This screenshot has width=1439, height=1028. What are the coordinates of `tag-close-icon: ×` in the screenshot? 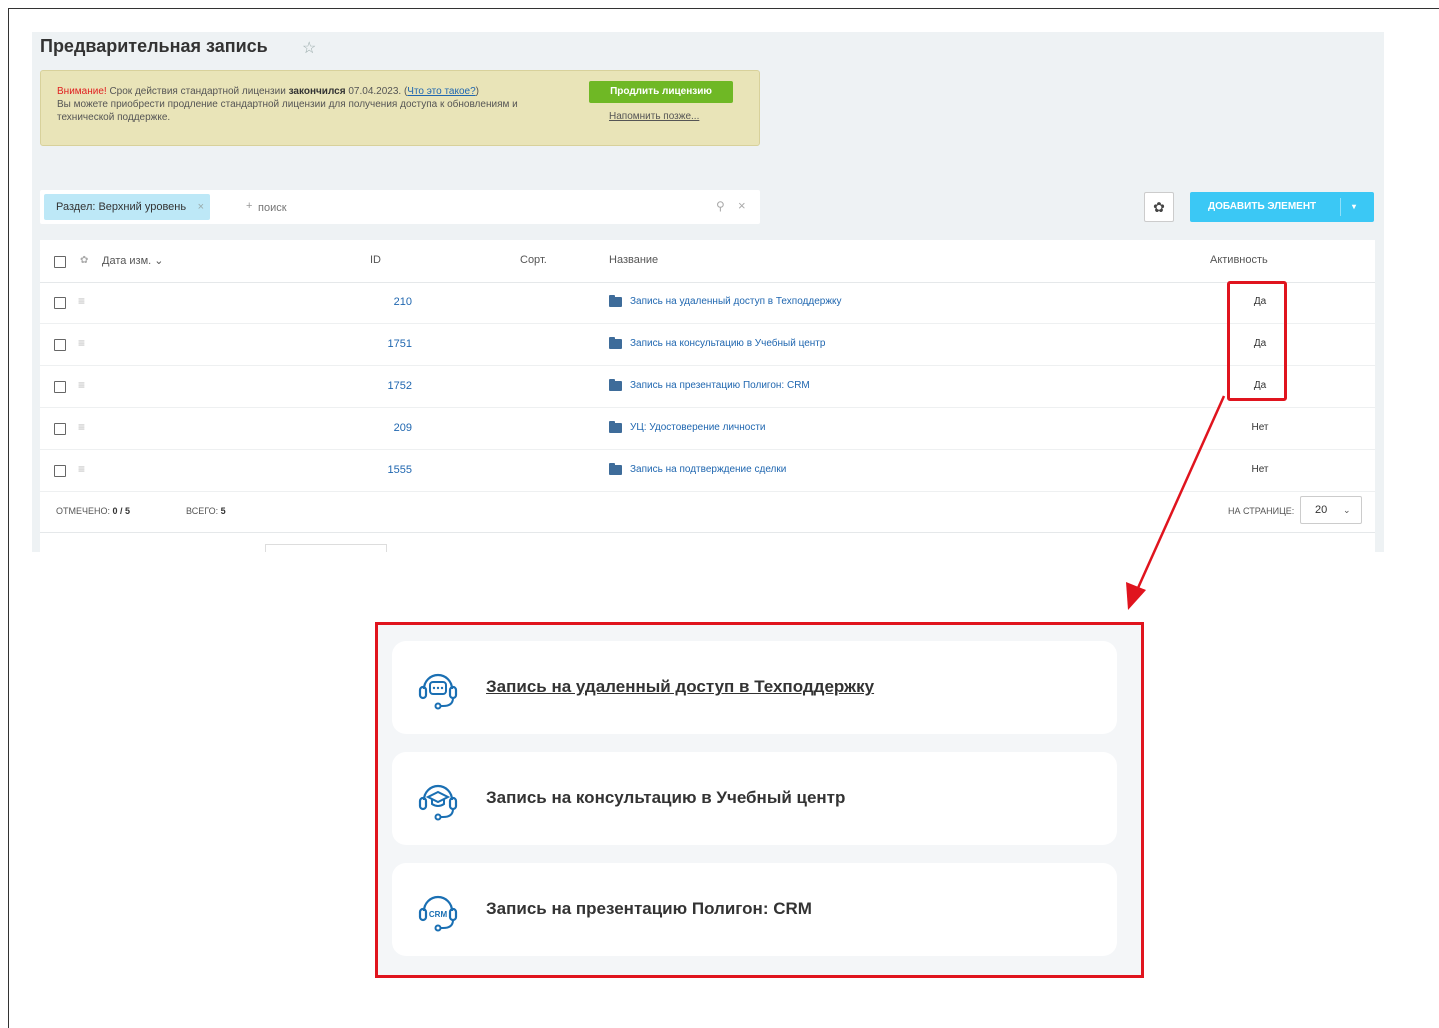 It's located at (201, 207).